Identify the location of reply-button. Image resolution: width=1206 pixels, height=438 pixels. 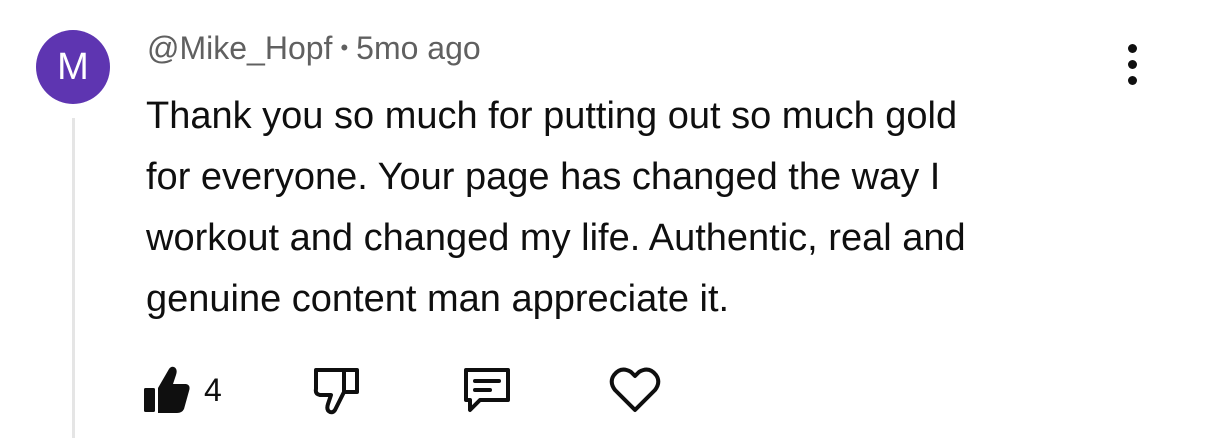
(487, 392).